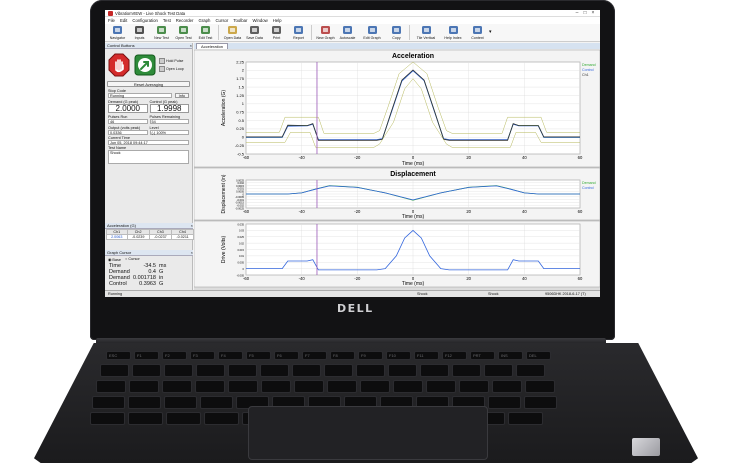 The image size is (730, 465). I want to click on stop-button, so click(118, 64).